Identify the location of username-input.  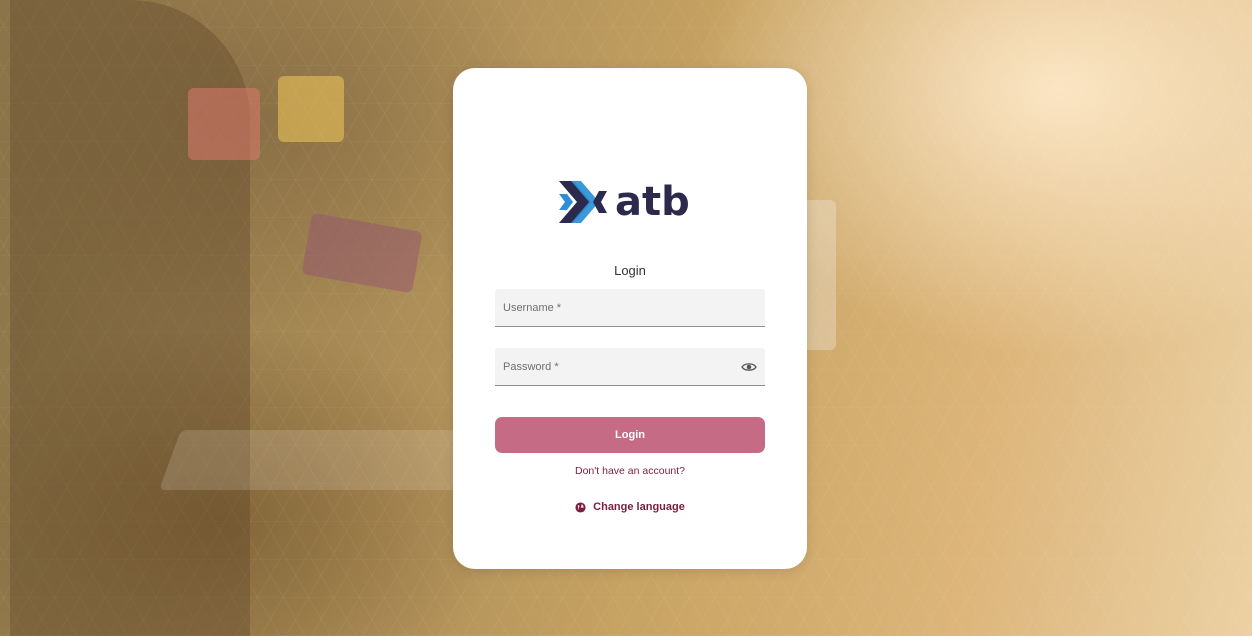
(630, 307).